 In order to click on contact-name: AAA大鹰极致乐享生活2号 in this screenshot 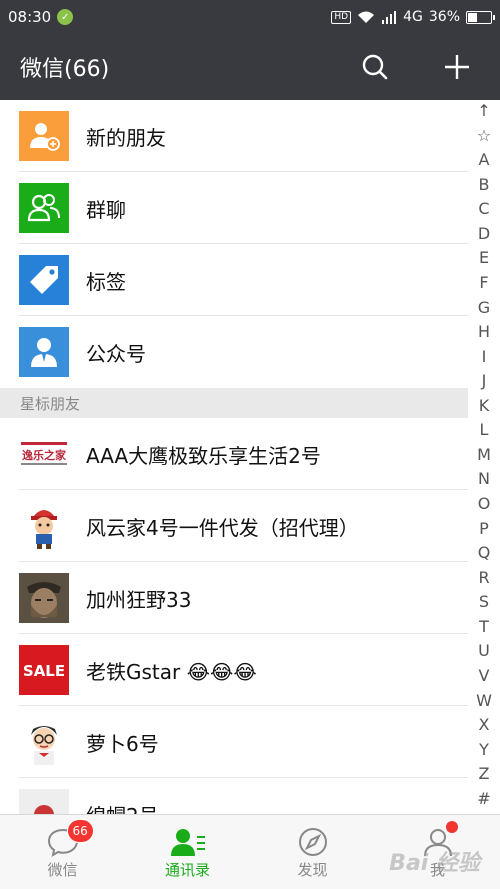, I will do `click(203, 455)`.